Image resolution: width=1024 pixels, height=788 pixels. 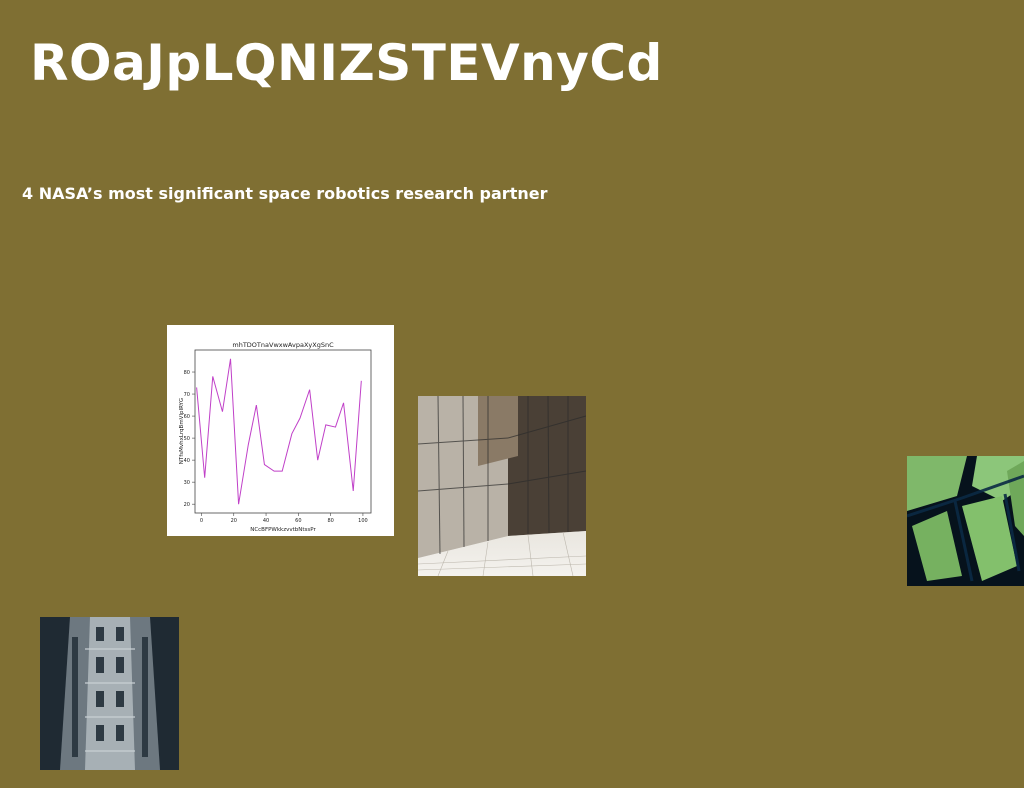 What do you see at coordinates (965, 521) in the screenshot?
I see `butterfly-wing-photo` at bounding box center [965, 521].